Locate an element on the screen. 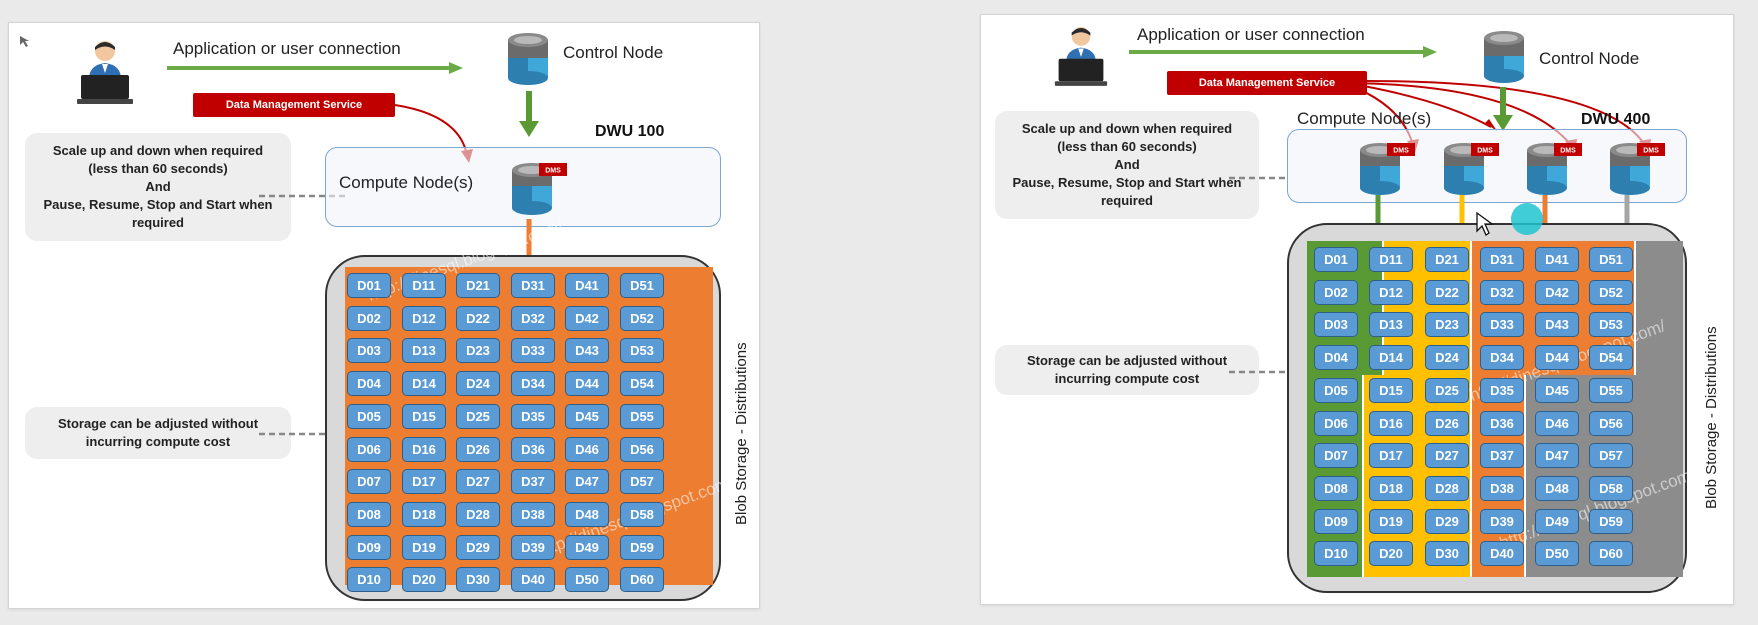 This screenshot has height=625, width=1758. distribution-d24: D24 is located at coordinates (478, 384).